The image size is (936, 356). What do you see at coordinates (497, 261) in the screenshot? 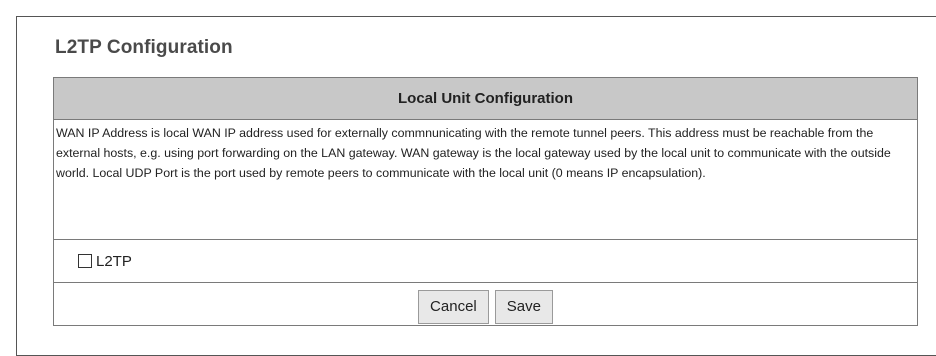
I see `l2tp-checkbox-control: L2TP` at bounding box center [497, 261].